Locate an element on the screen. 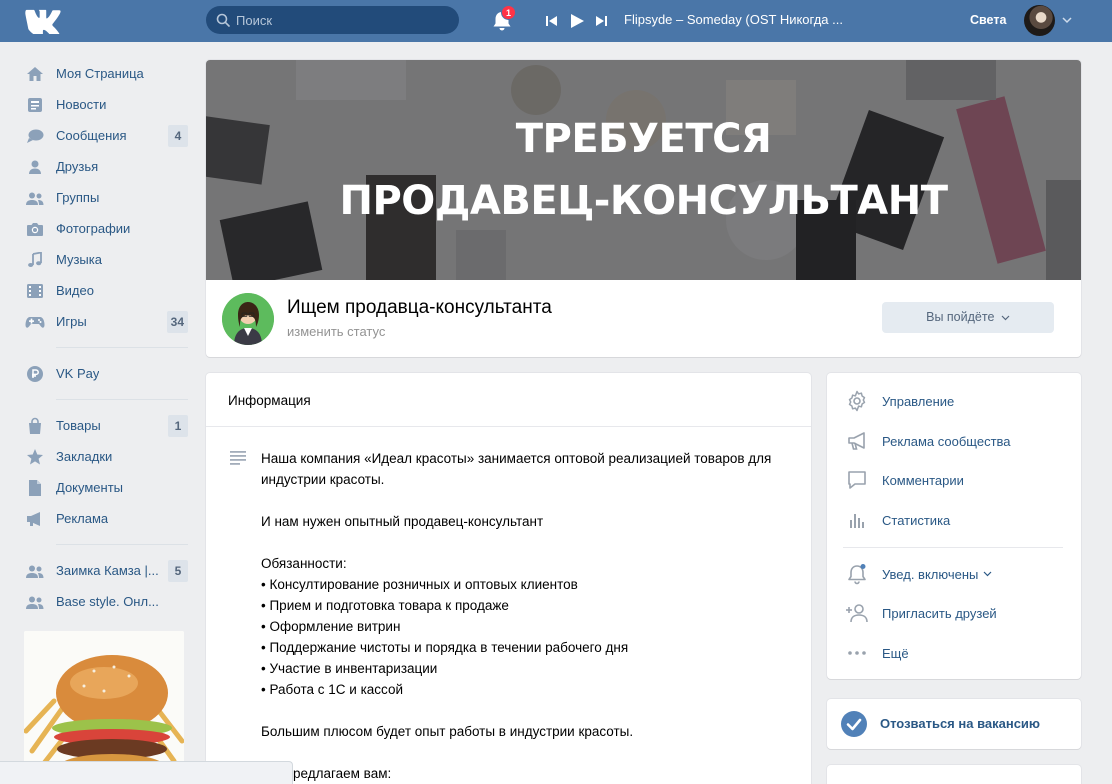  news-icon is located at coordinates (35, 105).